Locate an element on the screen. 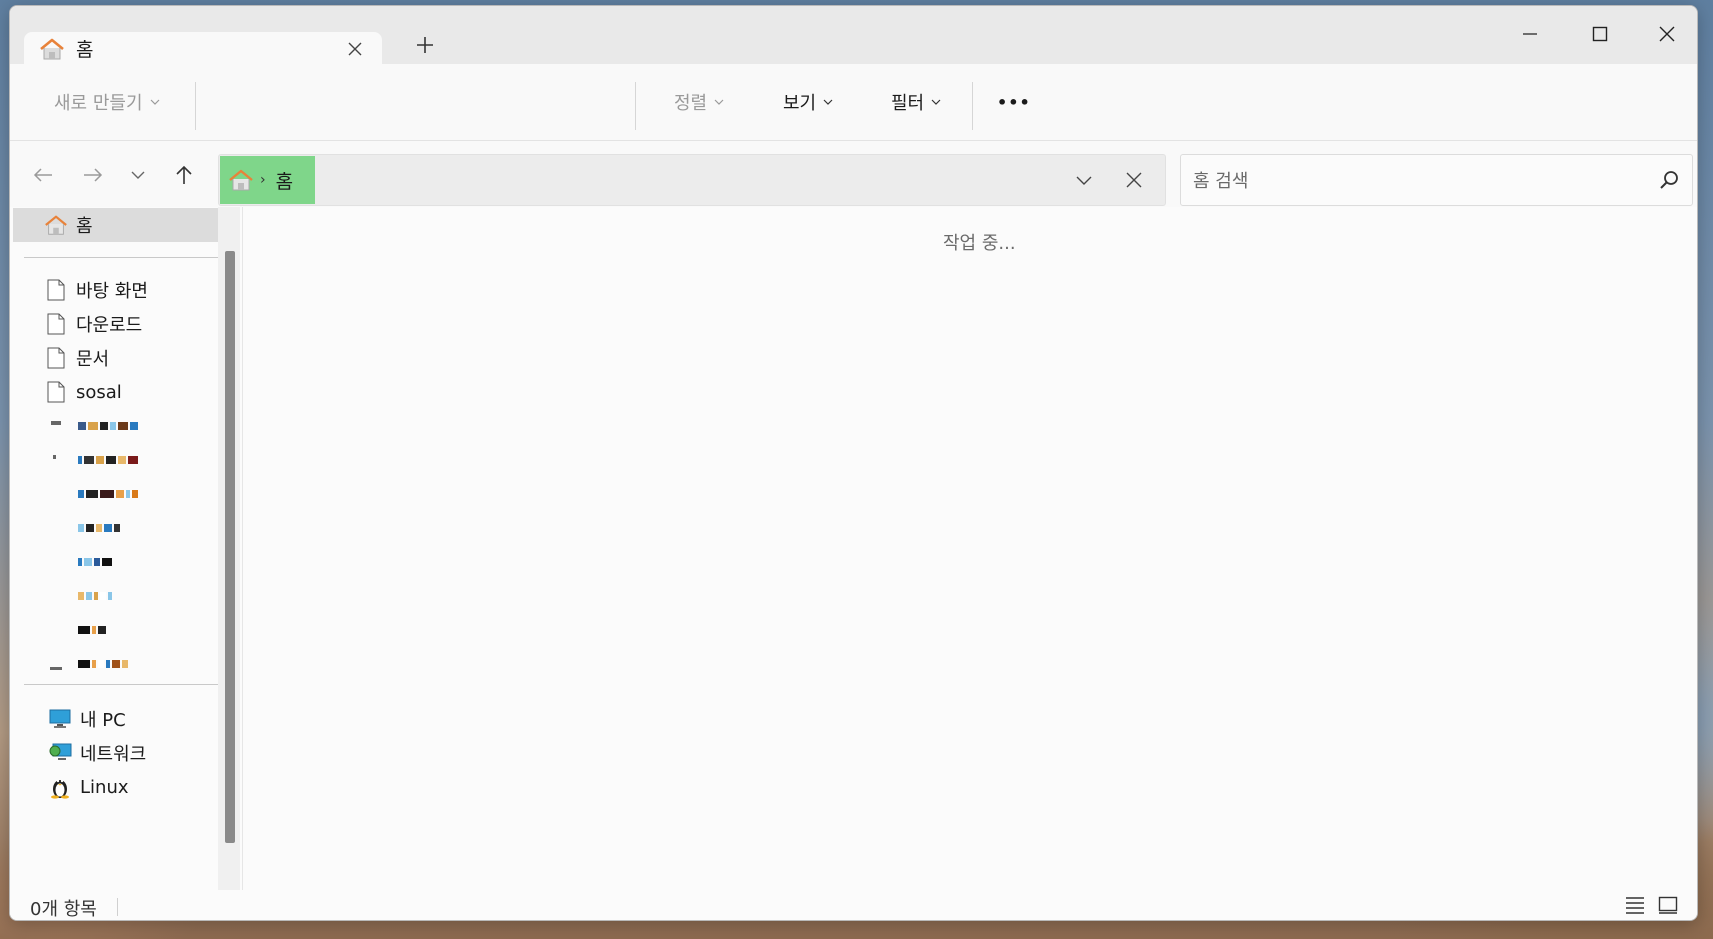  sidebar-scrollbar-thumb is located at coordinates (230, 547).